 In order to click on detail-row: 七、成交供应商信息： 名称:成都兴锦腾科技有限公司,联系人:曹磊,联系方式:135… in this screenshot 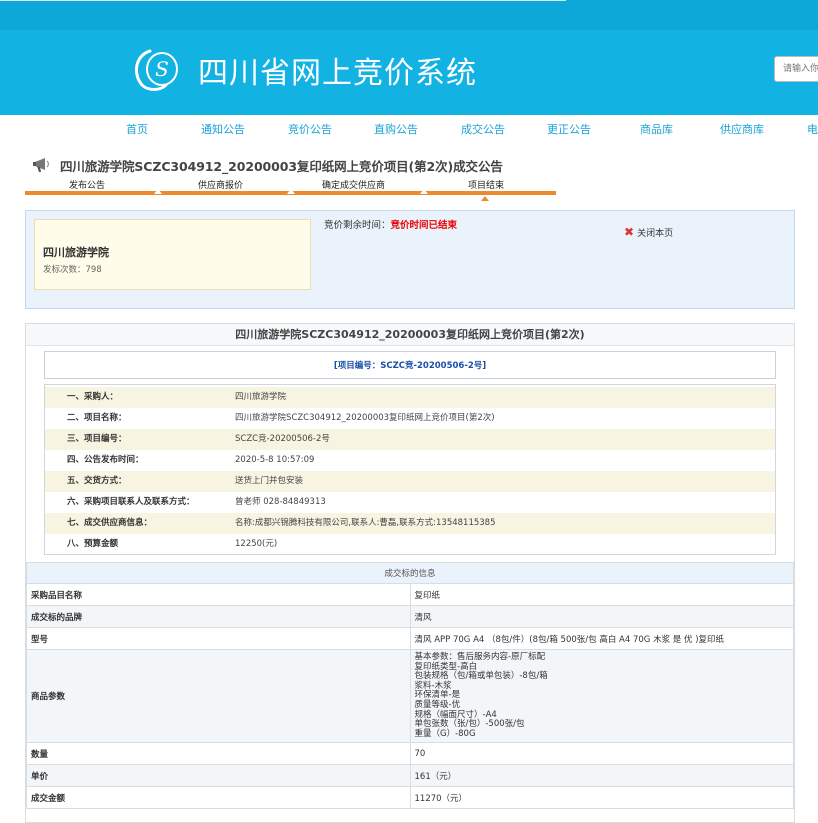, I will do `click(410, 523)`.